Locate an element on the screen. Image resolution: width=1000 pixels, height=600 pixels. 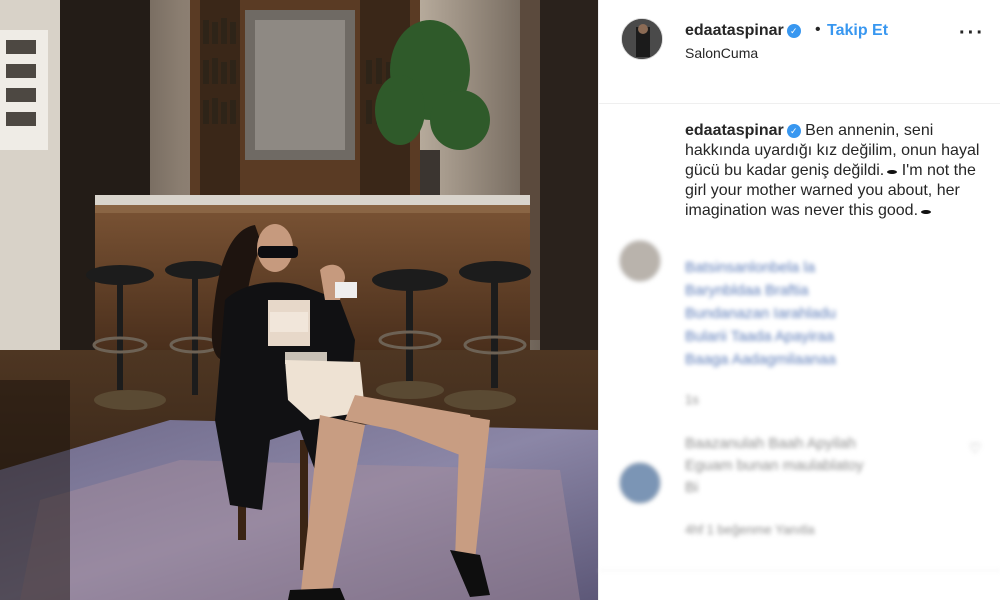
like-comment-heart-icon: ♡ is located at coordinates (975, 448).